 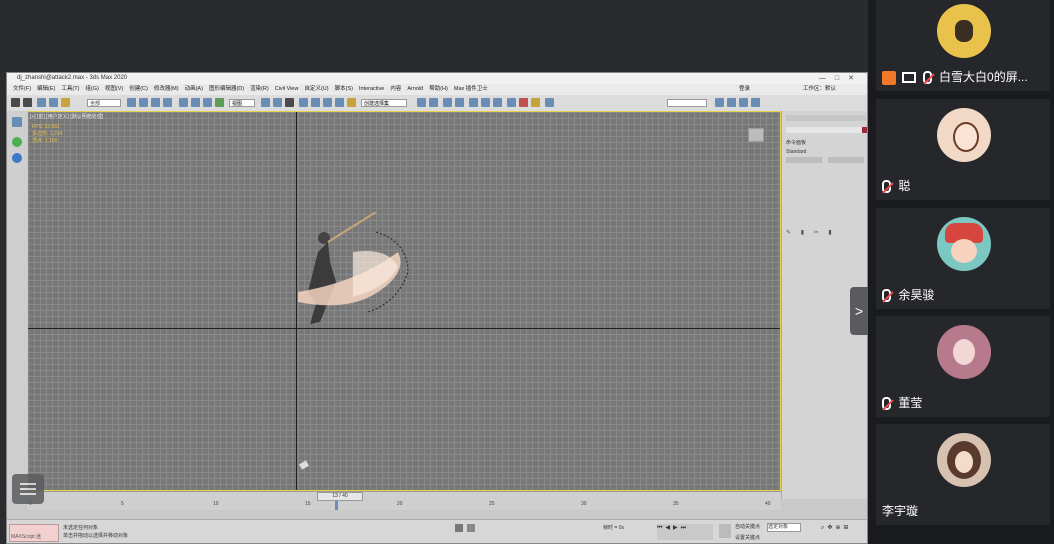 What do you see at coordinates (743, 102) in the screenshot?
I see `plugin-icon-c` at bounding box center [743, 102].